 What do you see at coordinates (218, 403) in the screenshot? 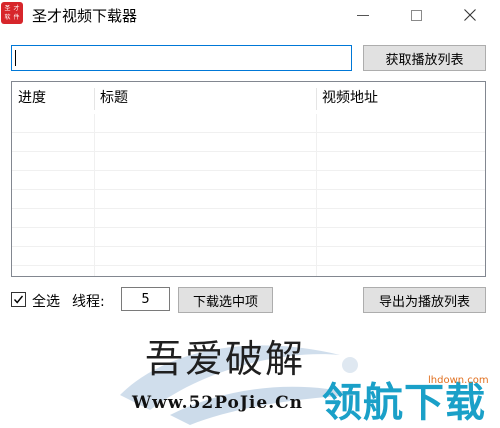
I see `watermark-52pojie-url: Www.52PoJie.Cn` at bounding box center [218, 403].